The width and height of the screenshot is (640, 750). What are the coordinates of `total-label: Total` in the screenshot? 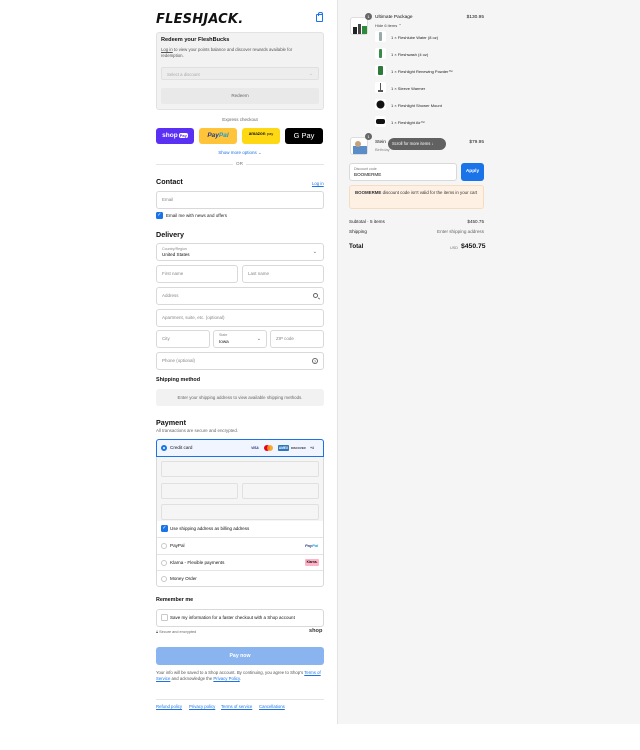 It's located at (356, 246).